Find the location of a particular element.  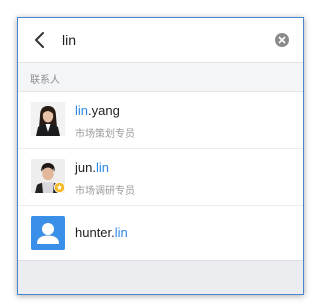

name-rest: hunter. is located at coordinates (95, 232).